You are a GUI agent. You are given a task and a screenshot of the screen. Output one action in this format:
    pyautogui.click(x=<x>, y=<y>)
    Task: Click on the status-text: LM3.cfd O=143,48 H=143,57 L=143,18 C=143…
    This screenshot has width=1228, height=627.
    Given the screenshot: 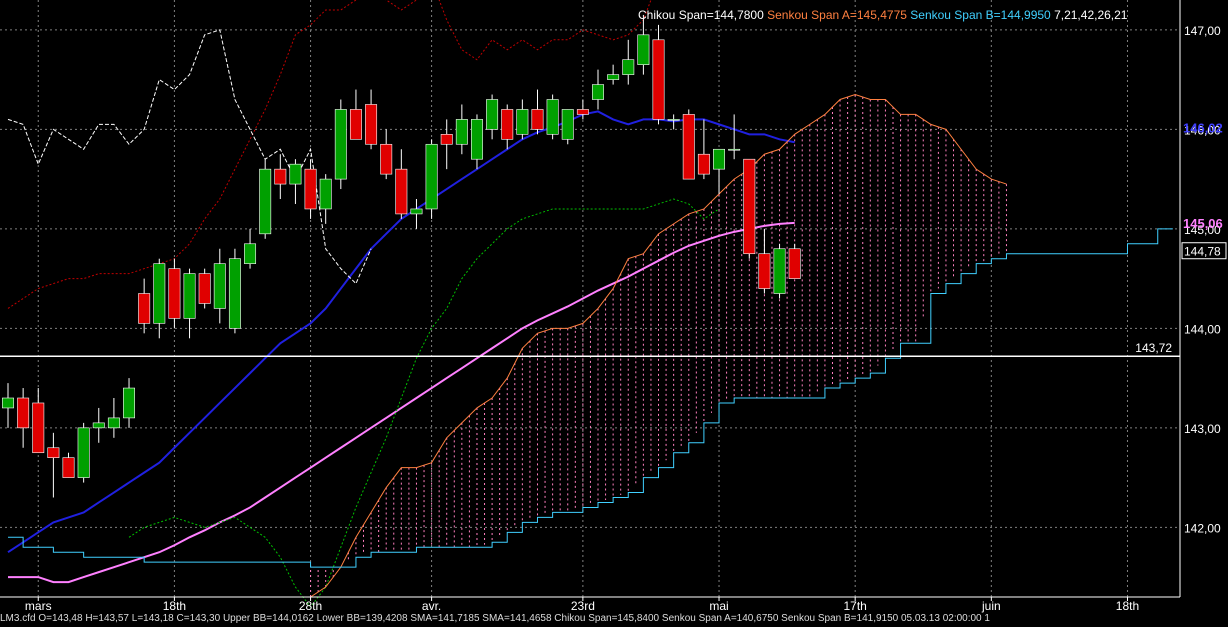 What is the action you would take?
    pyautogui.click(x=495, y=618)
    